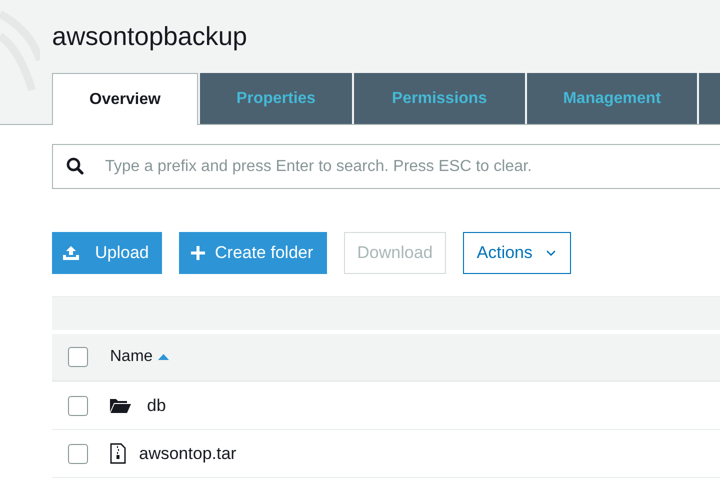 This screenshot has height=484, width=720. Describe the element at coordinates (139, 357) in the screenshot. I see `name-column-header: Name` at that location.